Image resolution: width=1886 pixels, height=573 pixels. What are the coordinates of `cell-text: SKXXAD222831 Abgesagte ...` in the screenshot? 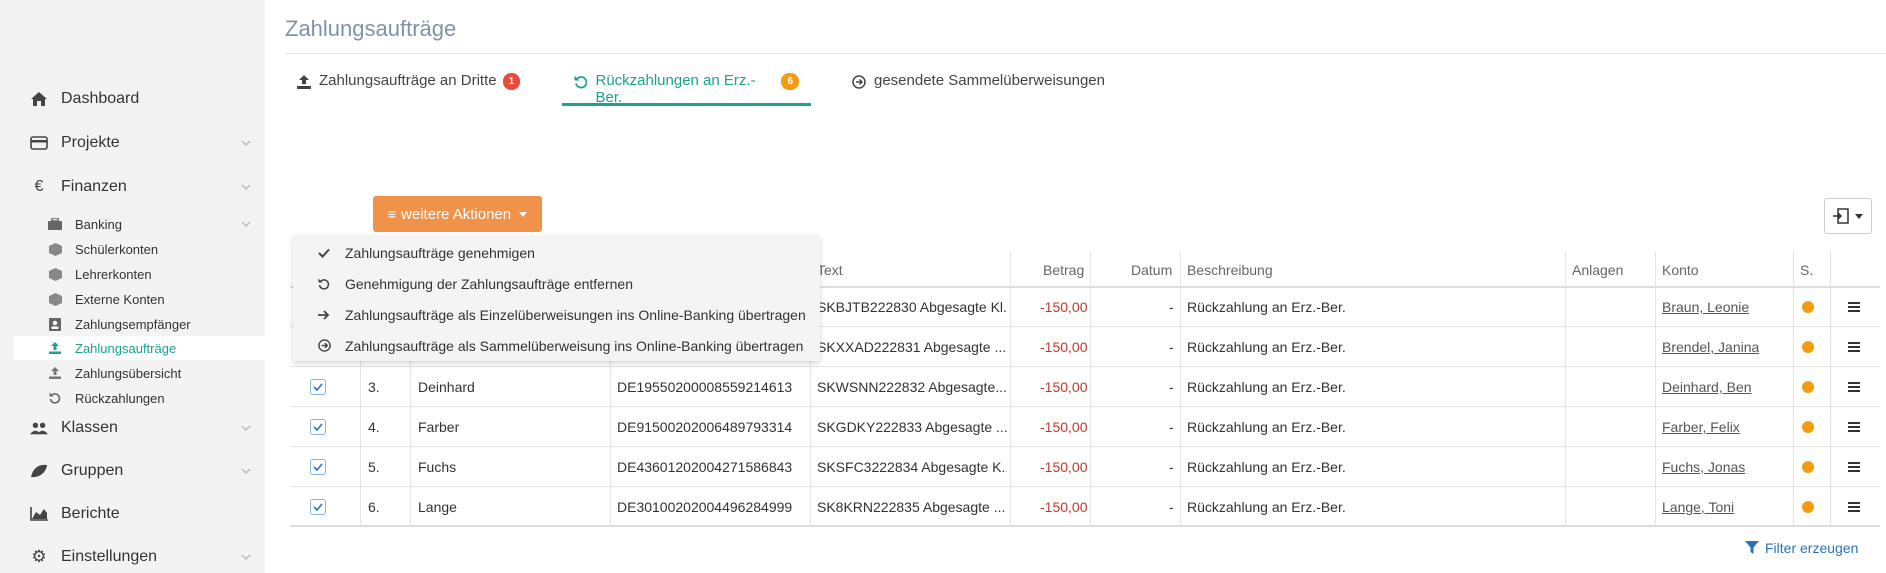 It's located at (912, 347).